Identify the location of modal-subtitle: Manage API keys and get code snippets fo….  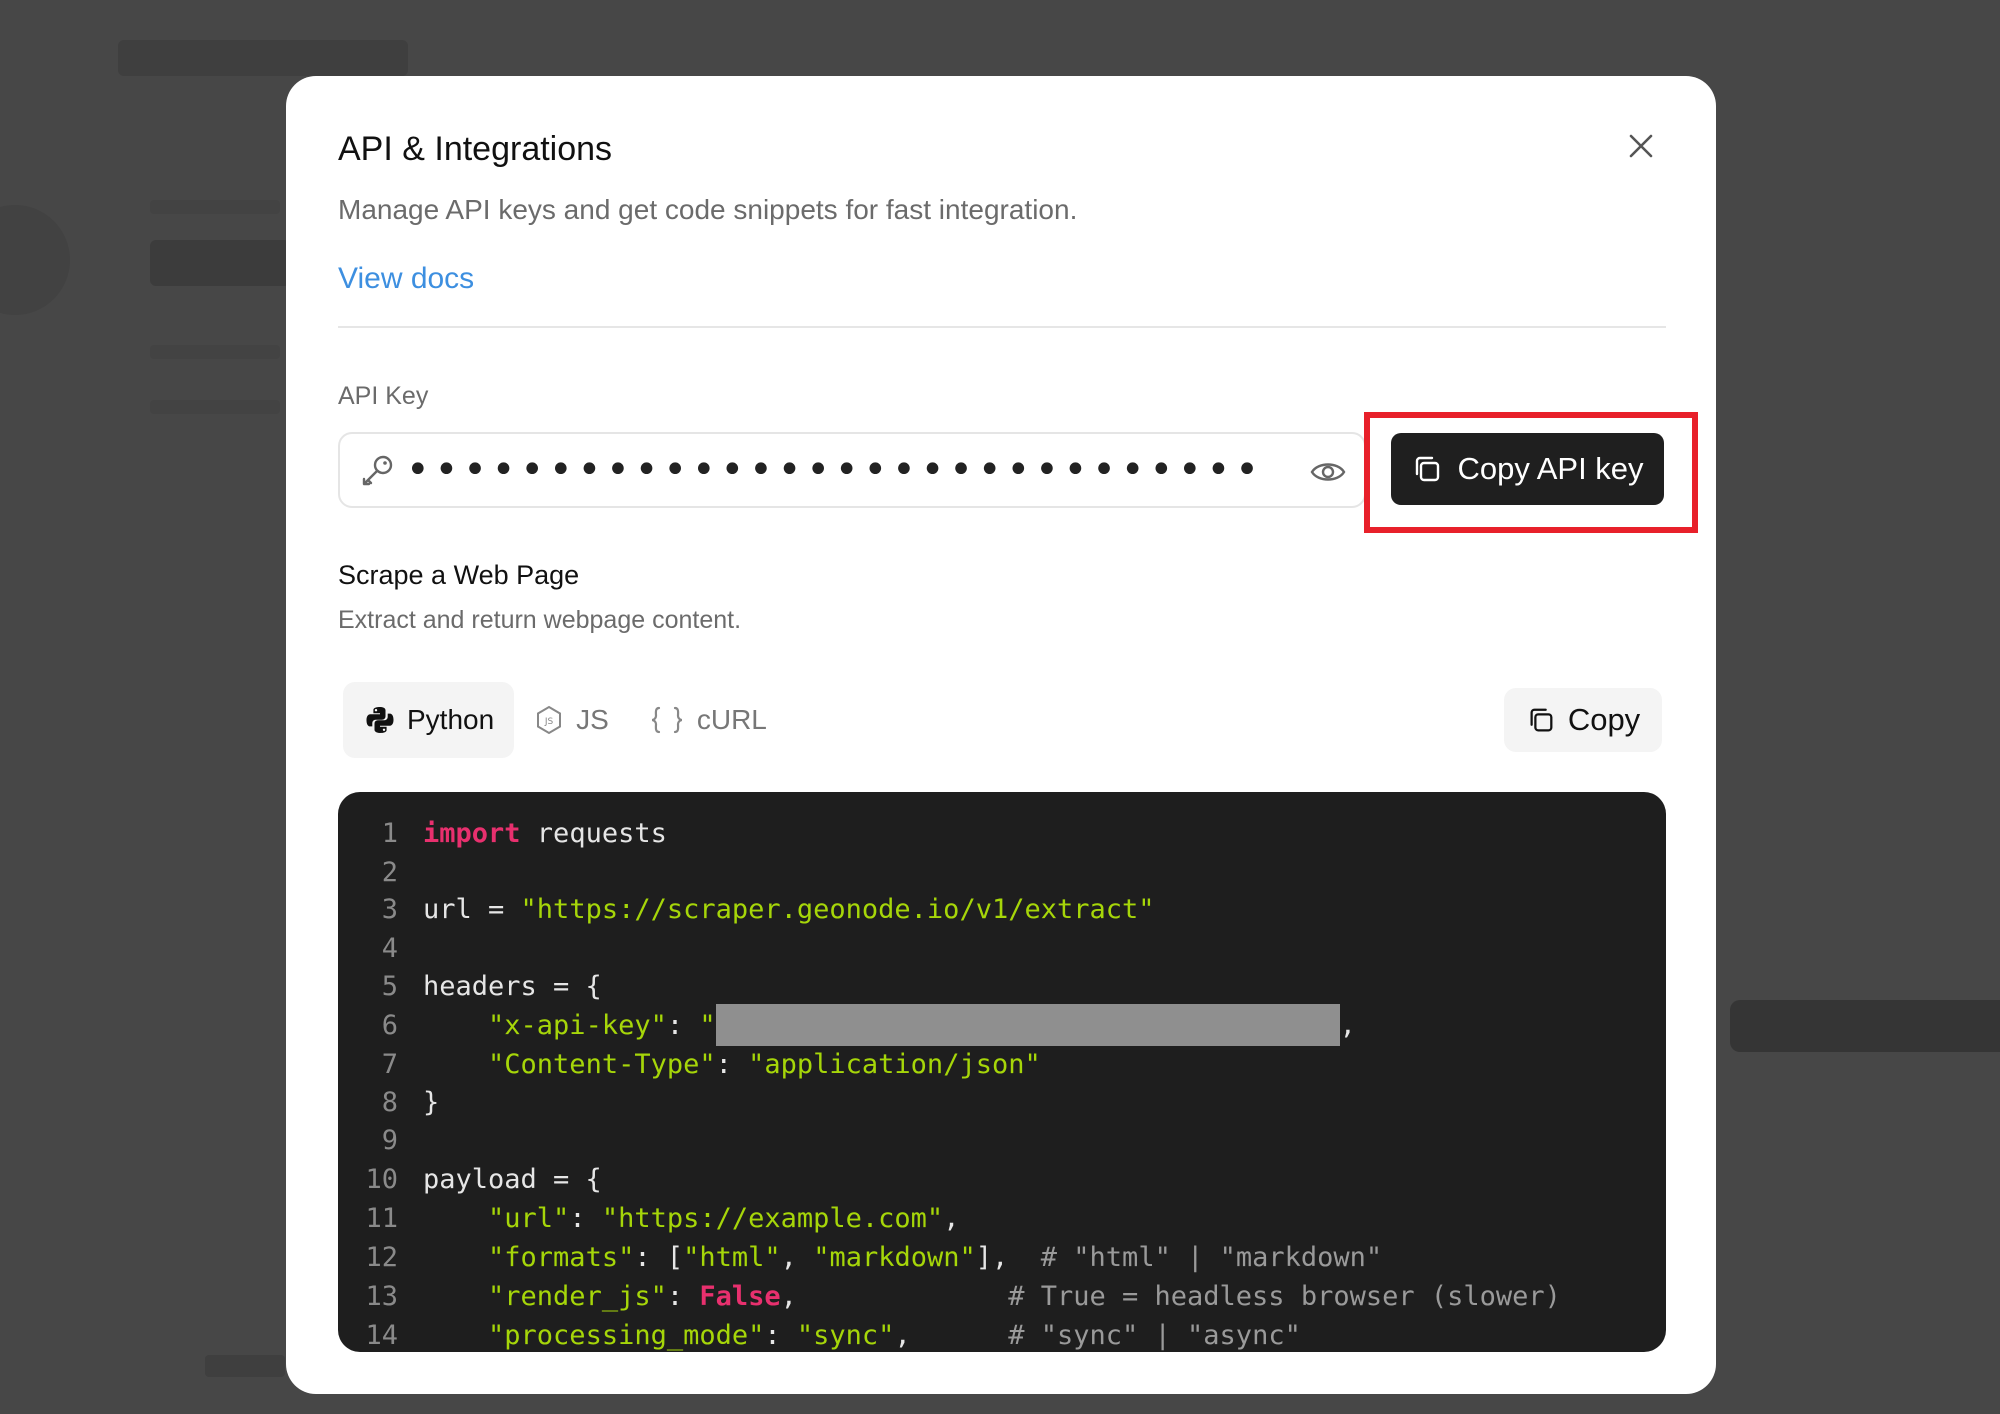
(708, 209).